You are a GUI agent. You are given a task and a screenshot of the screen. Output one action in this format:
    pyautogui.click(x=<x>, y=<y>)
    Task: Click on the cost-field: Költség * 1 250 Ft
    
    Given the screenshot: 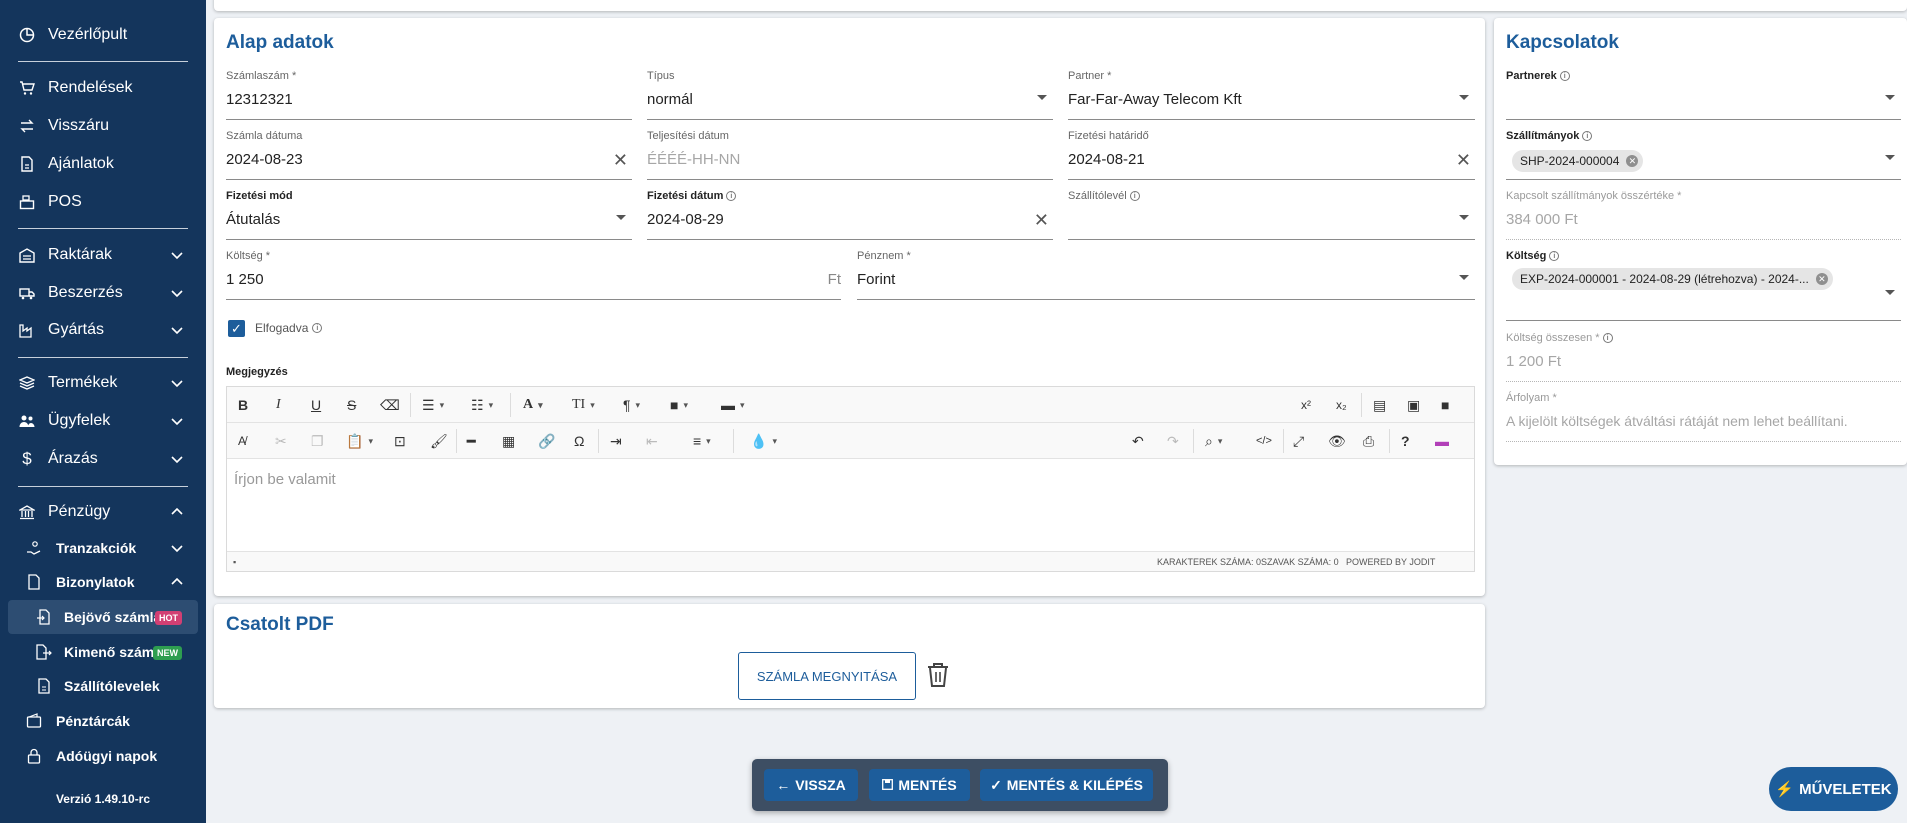 What is the action you would take?
    pyautogui.click(x=533, y=275)
    